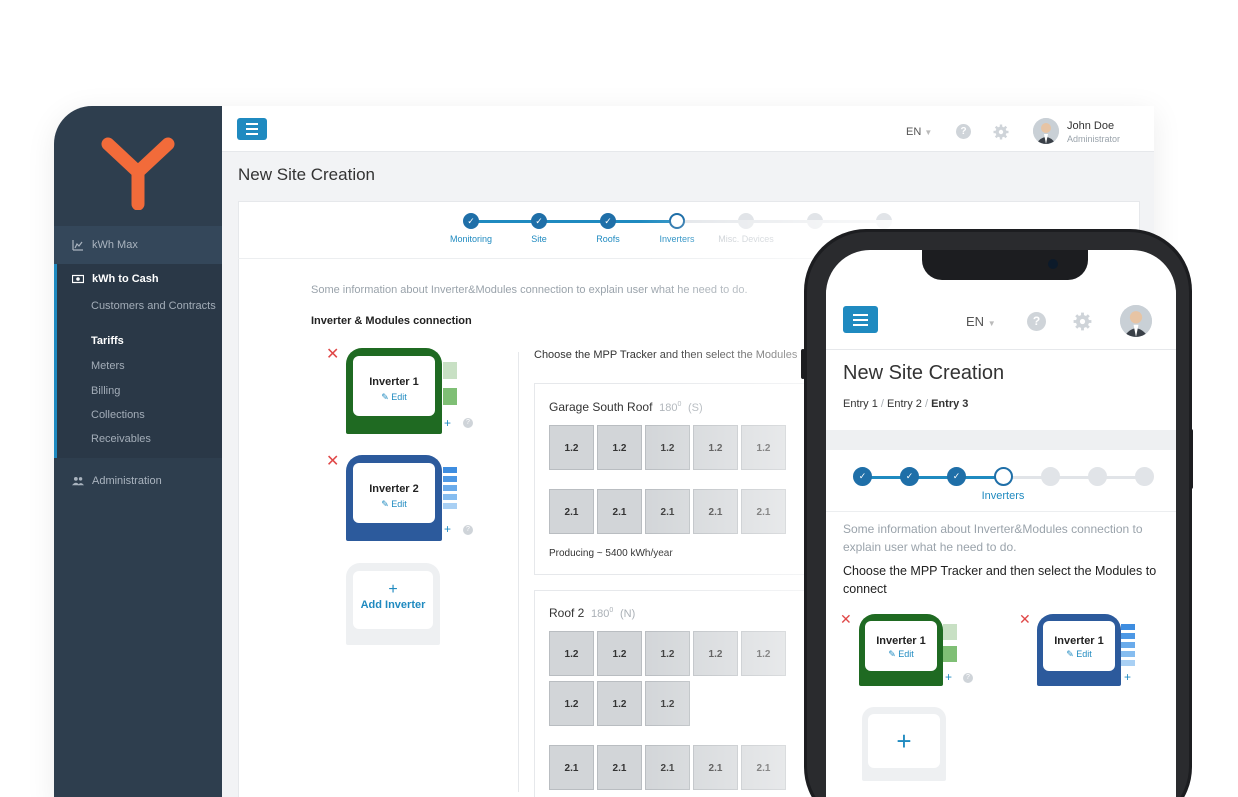 The height and width of the screenshot is (797, 1238). I want to click on sidebar-sub-tariffs: Tariffs, so click(107, 341).